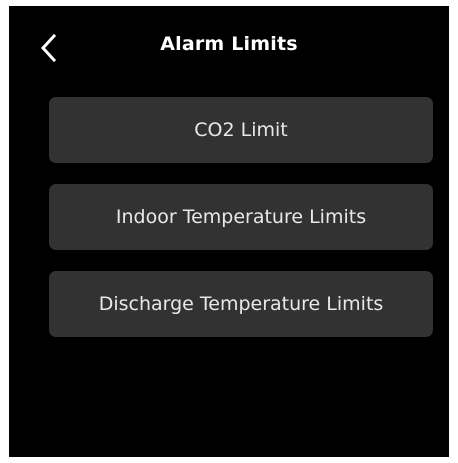 The height and width of the screenshot is (463, 458). I want to click on page-title: Alarm Limits, so click(229, 44).